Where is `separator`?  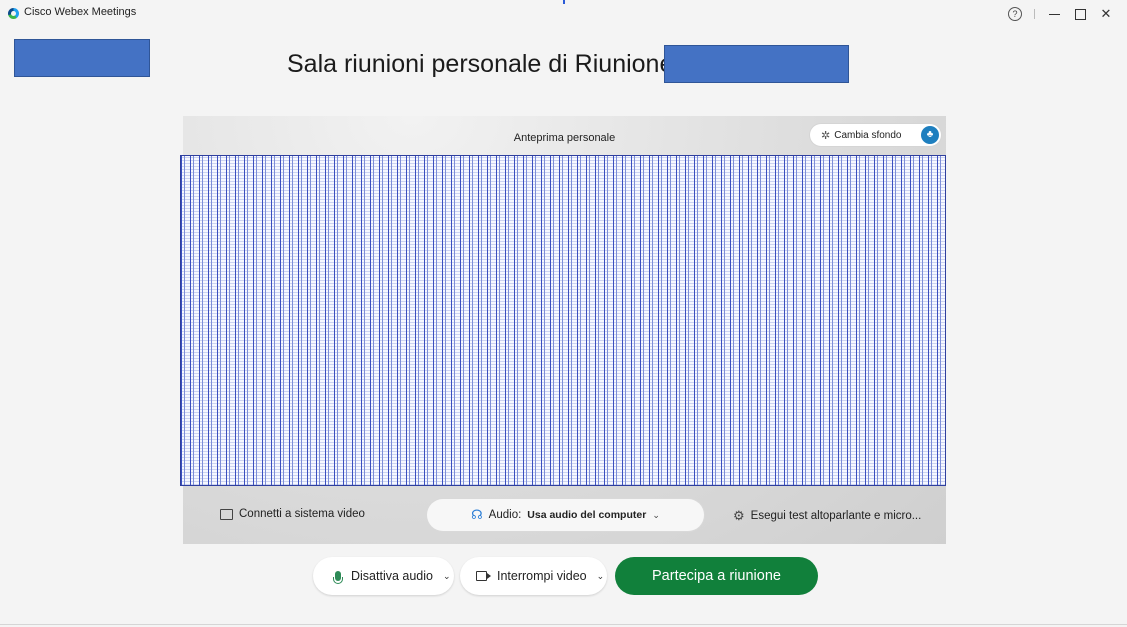 separator is located at coordinates (1034, 14).